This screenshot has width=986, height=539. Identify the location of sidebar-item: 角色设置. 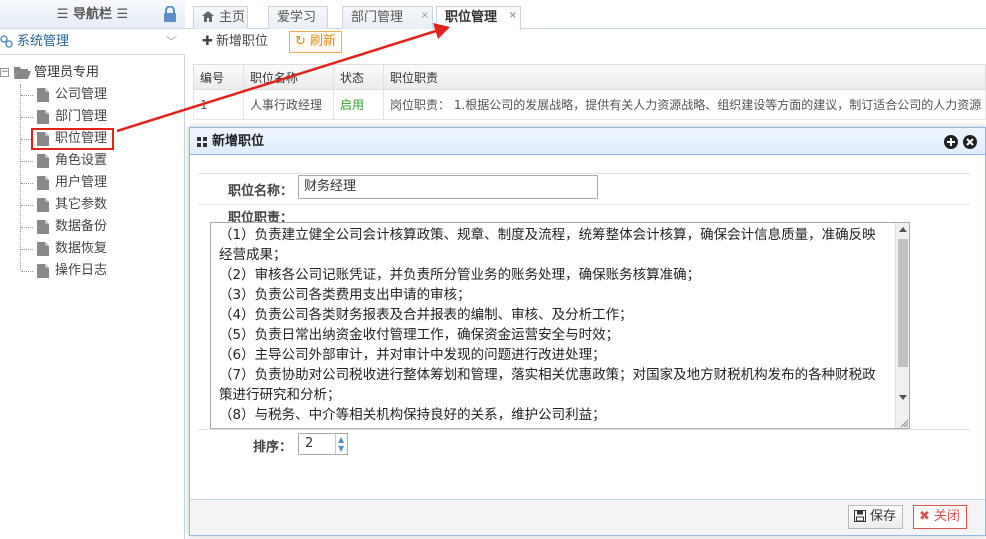
(92, 161).